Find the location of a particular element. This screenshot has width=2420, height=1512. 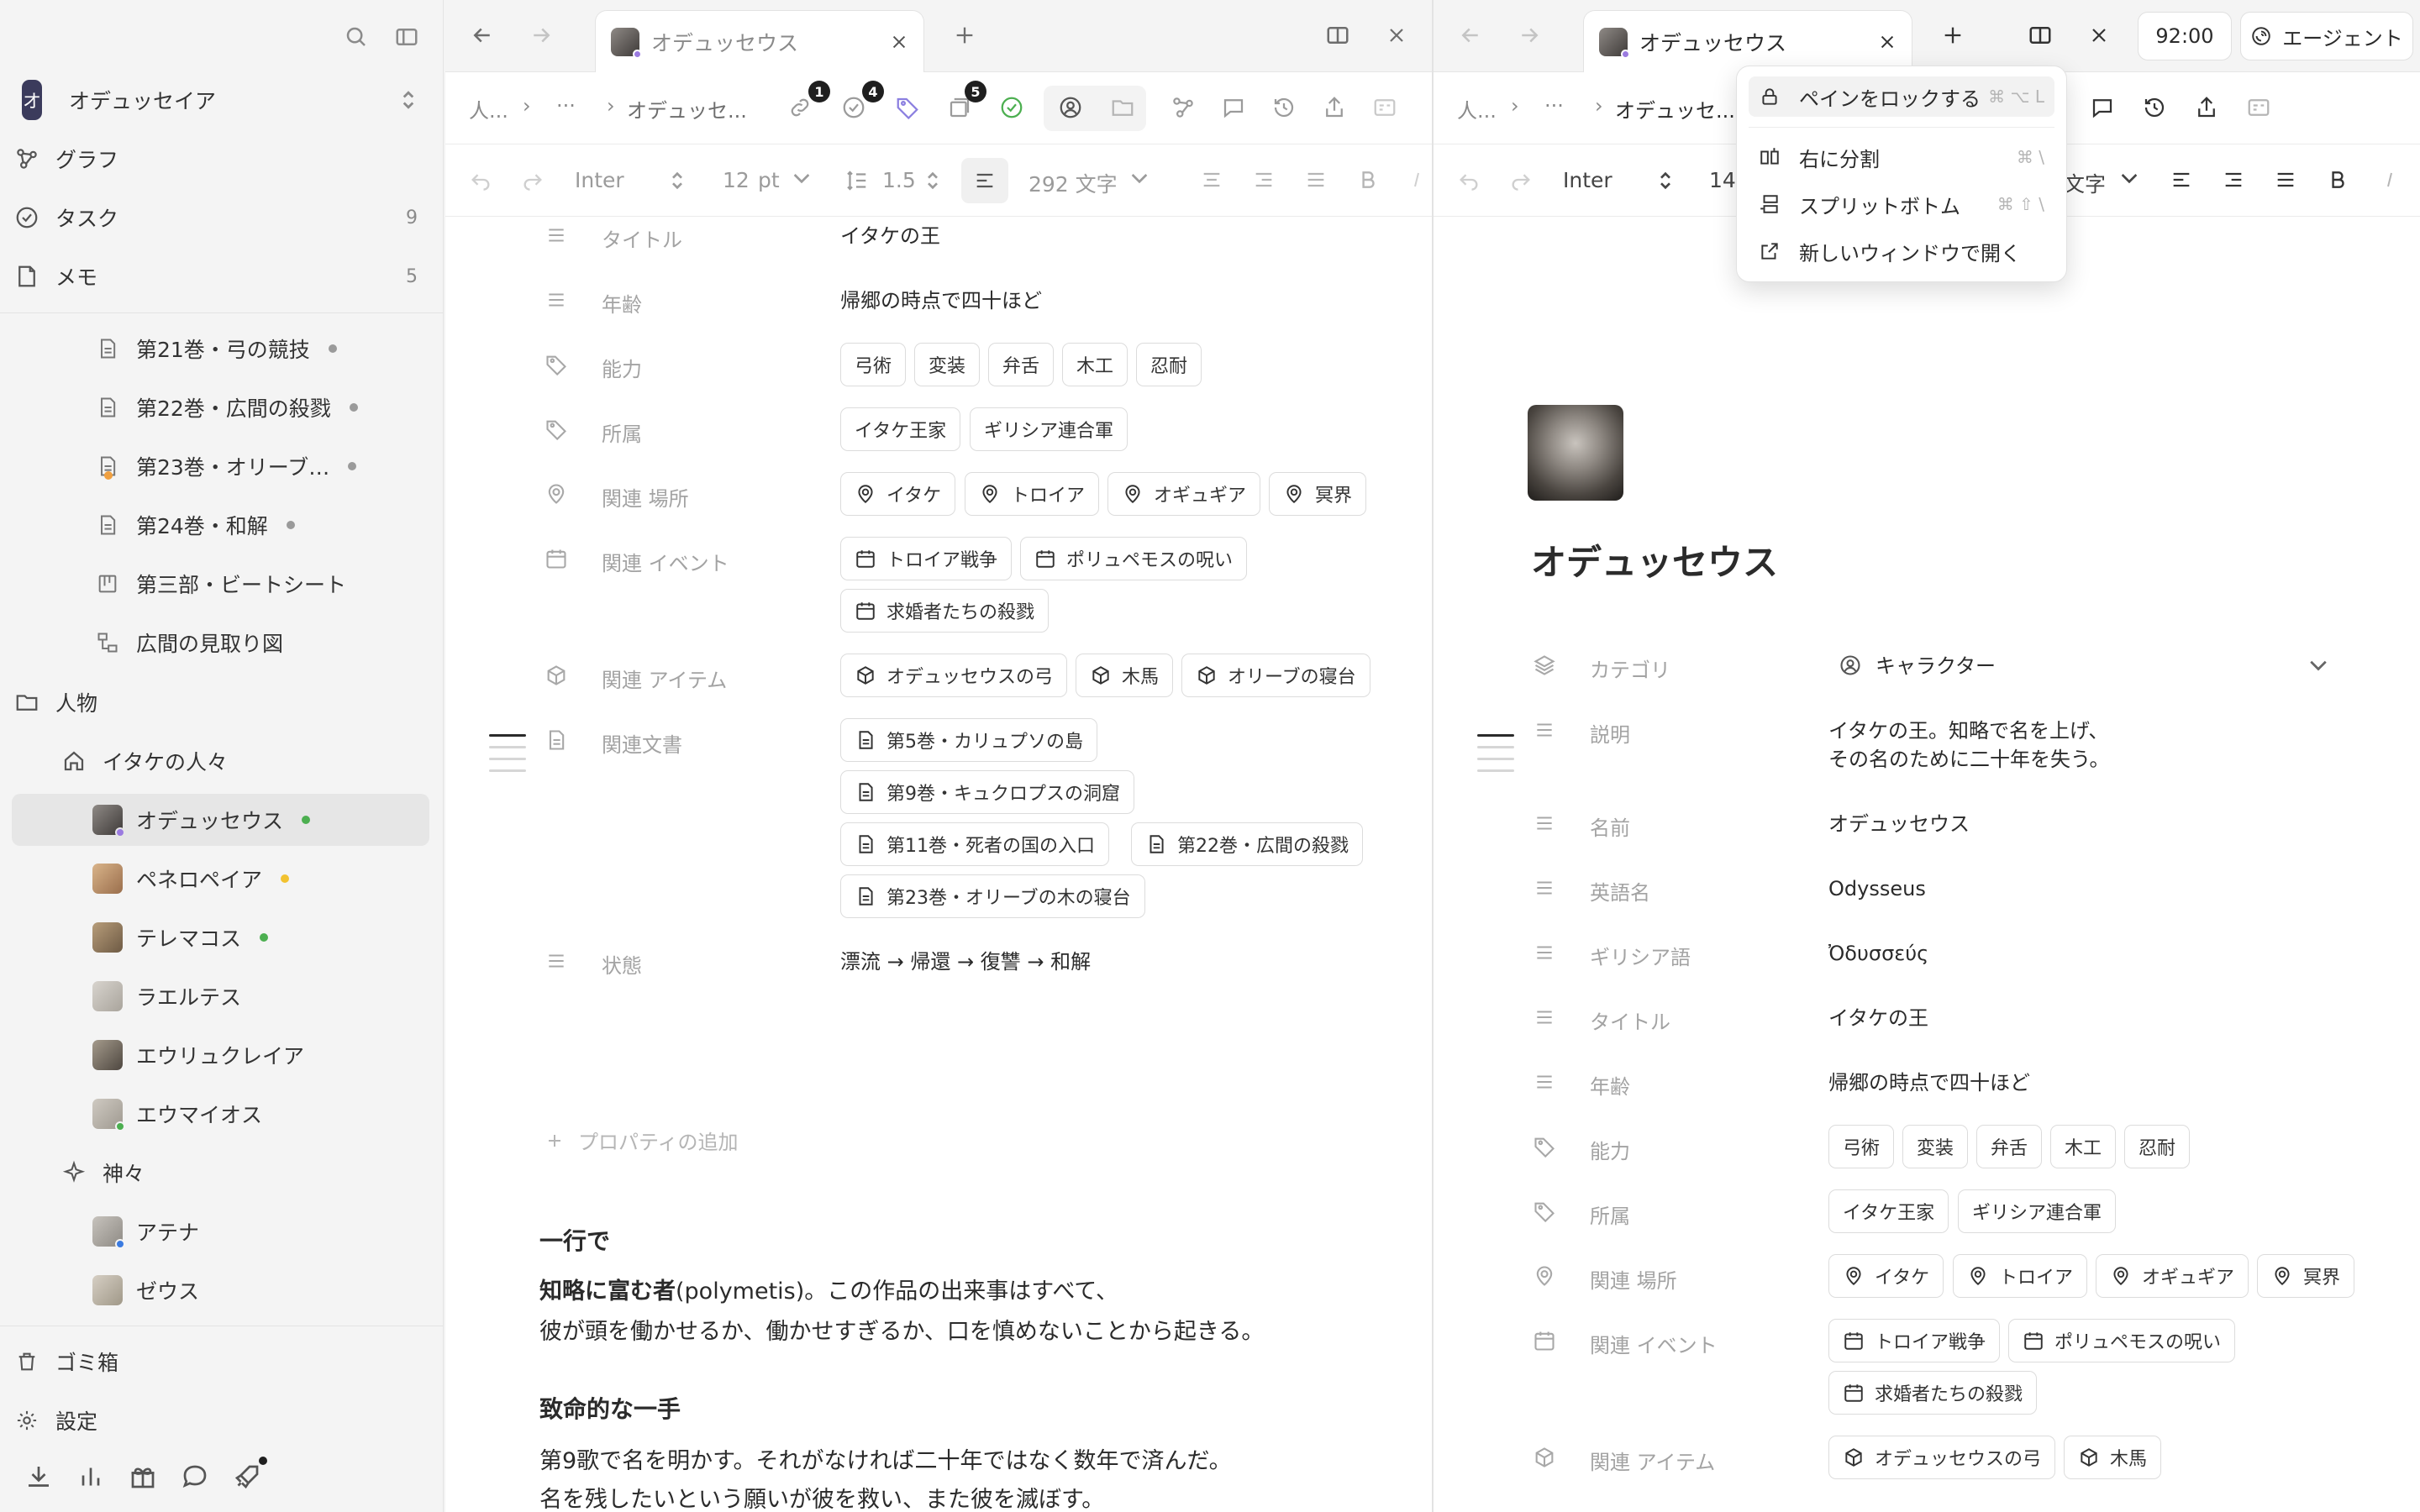

property-chip: トロイア戦争 is located at coordinates (1915, 1340).